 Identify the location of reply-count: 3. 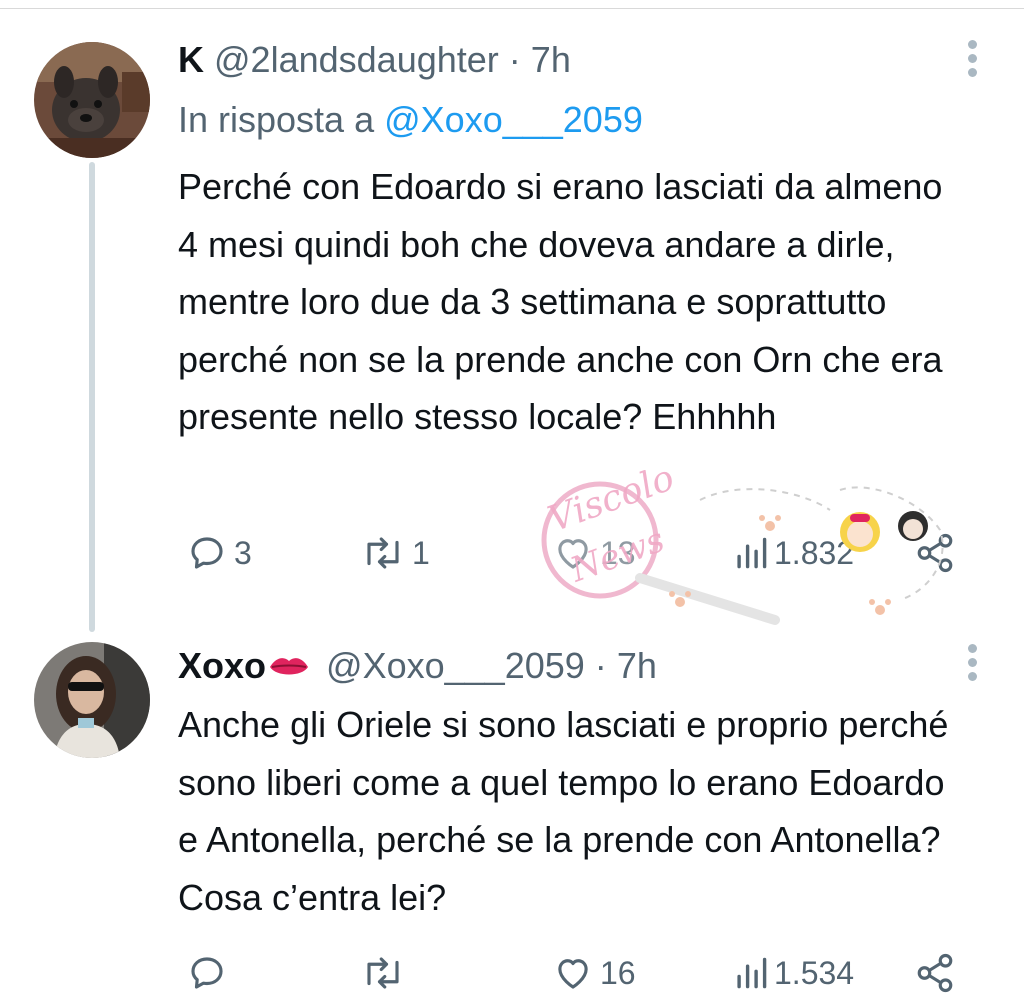
(243, 552).